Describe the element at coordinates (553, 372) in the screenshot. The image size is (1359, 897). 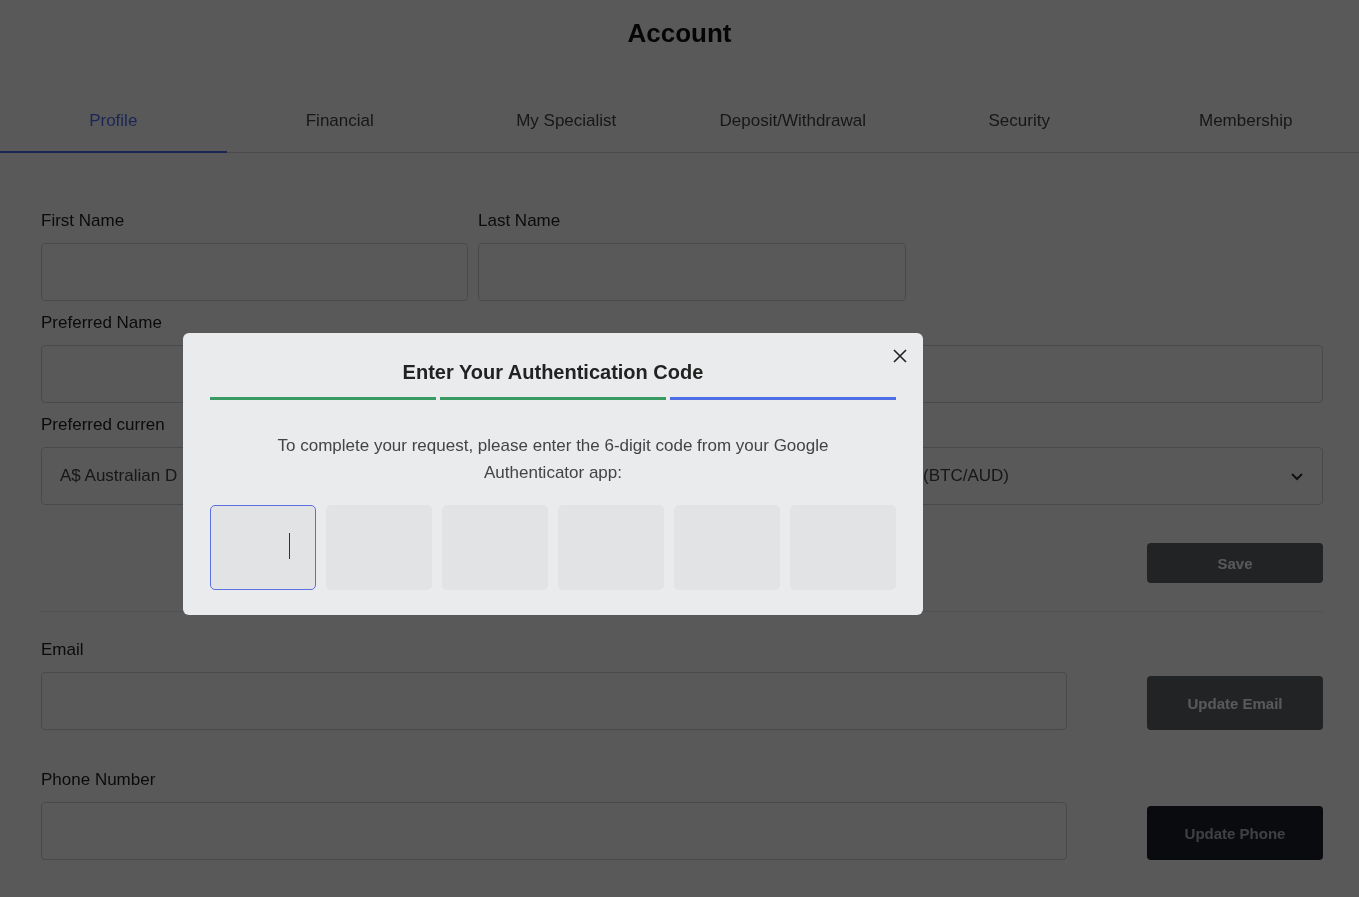
I see `modal-title: Enter Your Authentication Code` at that location.